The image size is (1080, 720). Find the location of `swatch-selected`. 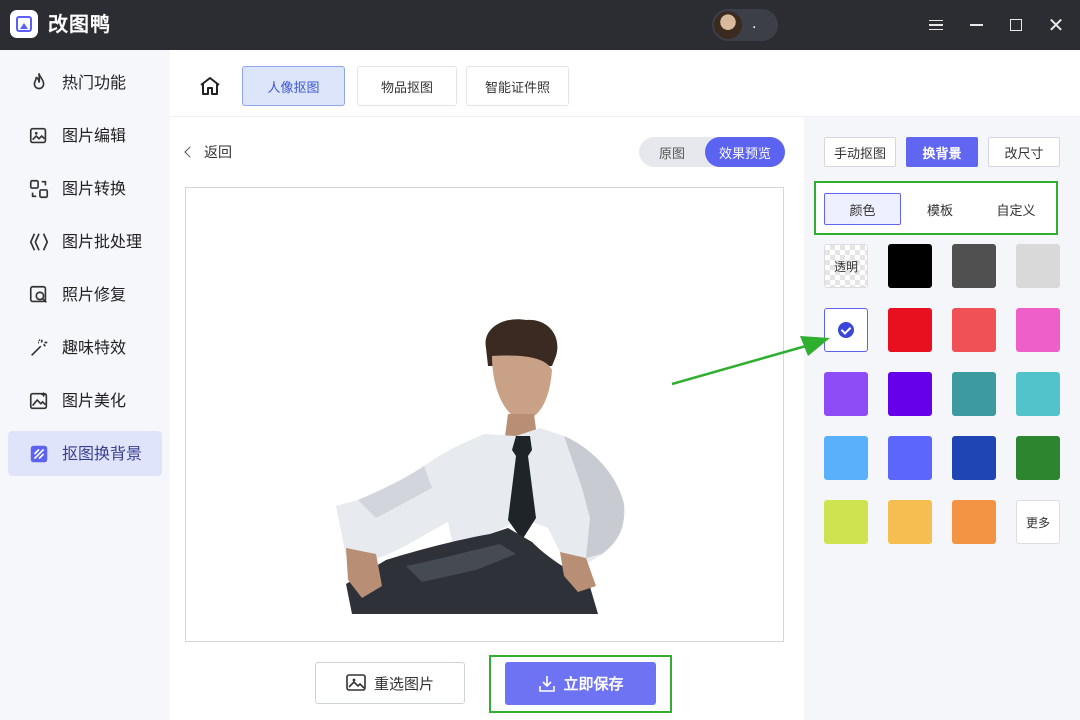

swatch-selected is located at coordinates (846, 330).